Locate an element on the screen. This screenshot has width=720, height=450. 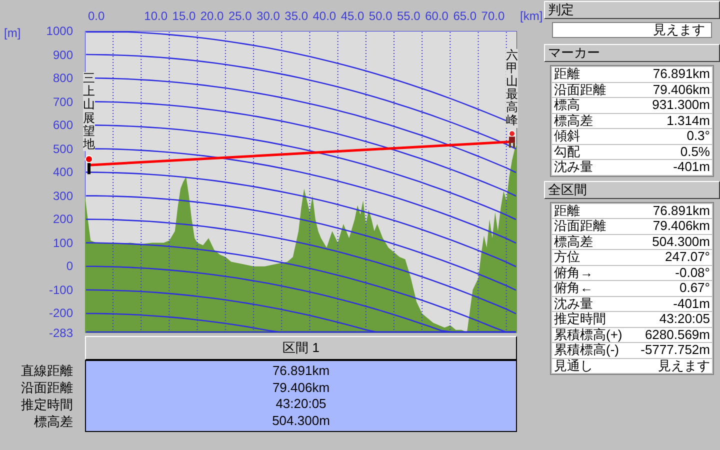
section-header: 全区間 is located at coordinates (632, 189).